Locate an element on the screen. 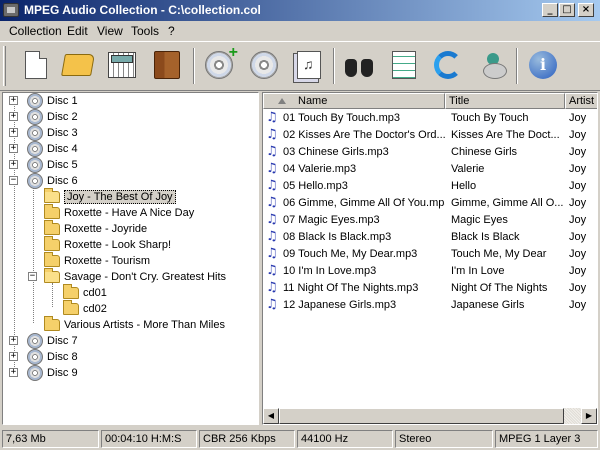 This screenshot has width=600, height=450. menu-view: View is located at coordinates (110, 31).